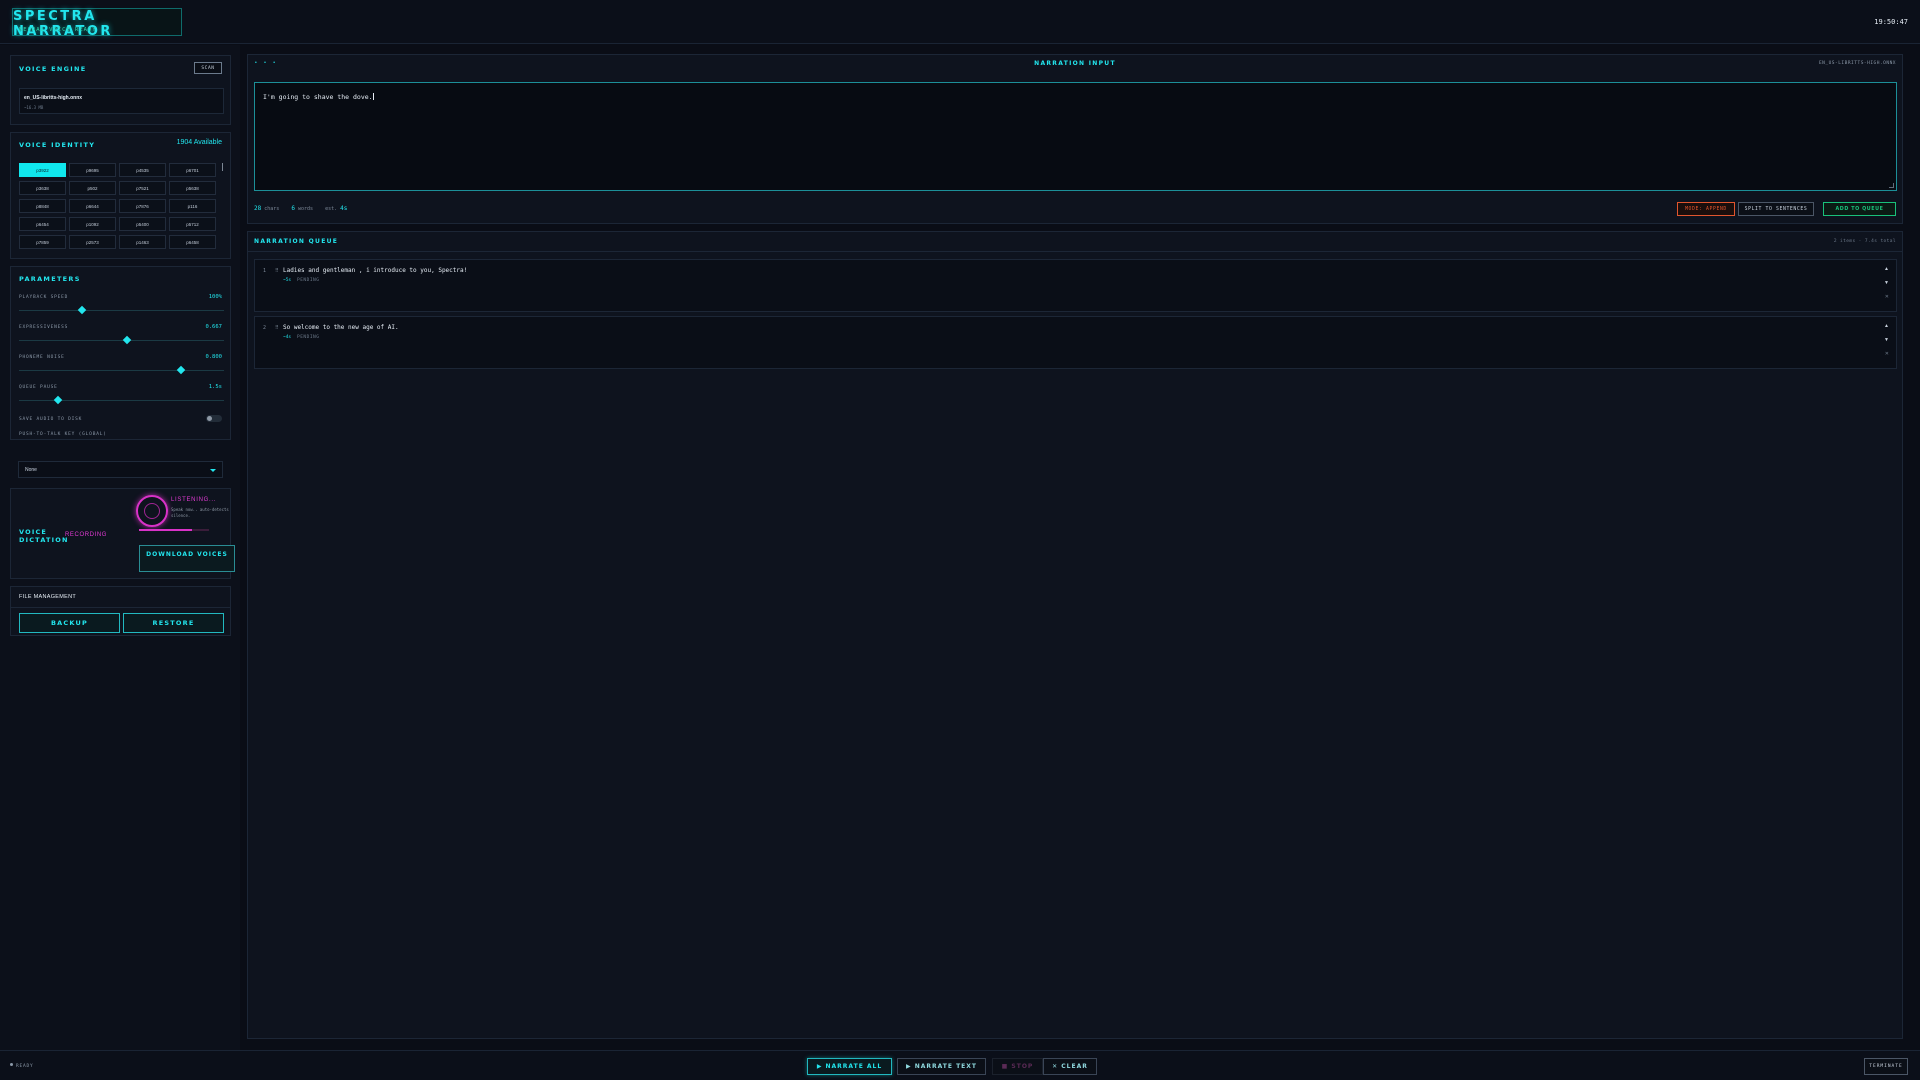 Image resolution: width=1920 pixels, height=1080 pixels. I want to click on voice-option: p1463, so click(142, 242).